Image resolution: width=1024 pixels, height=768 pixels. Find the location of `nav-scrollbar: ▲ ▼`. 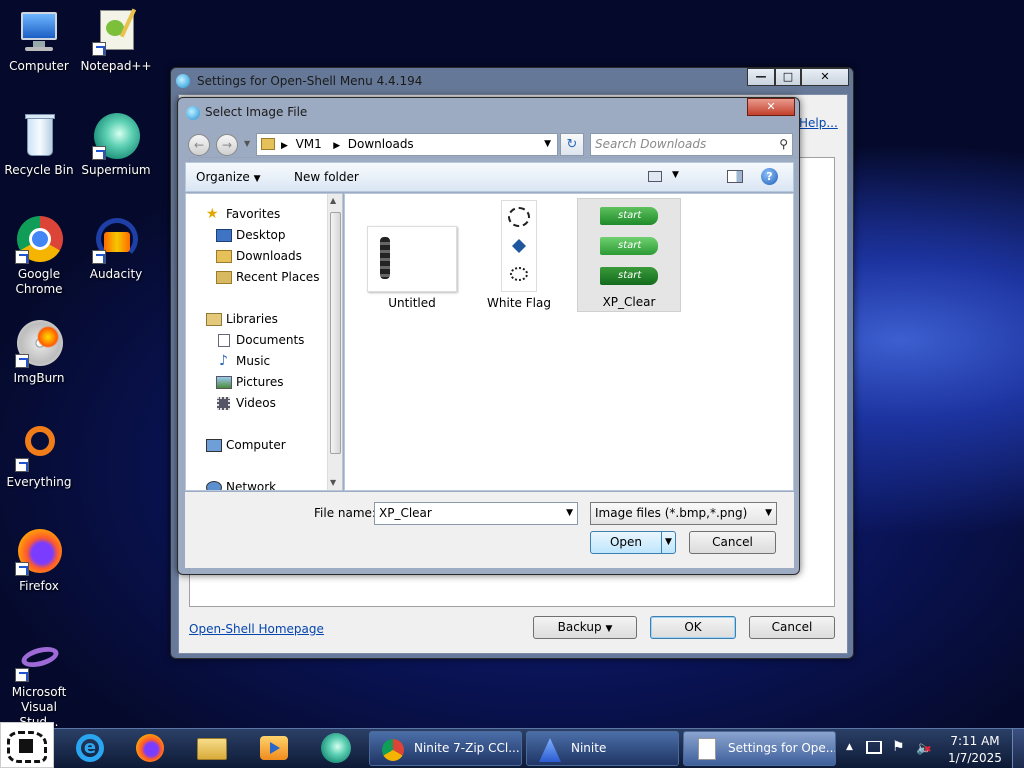

nav-scrollbar: ▲ ▼ is located at coordinates (334, 342).